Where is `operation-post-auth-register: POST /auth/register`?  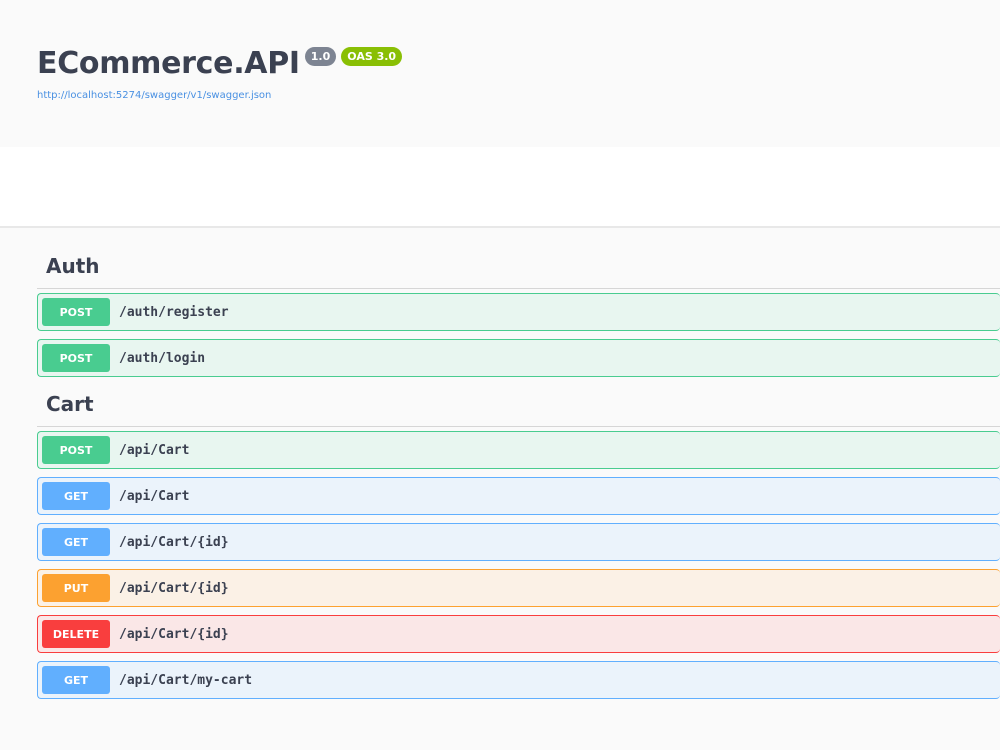 operation-post-auth-register: POST /auth/register is located at coordinates (518, 312).